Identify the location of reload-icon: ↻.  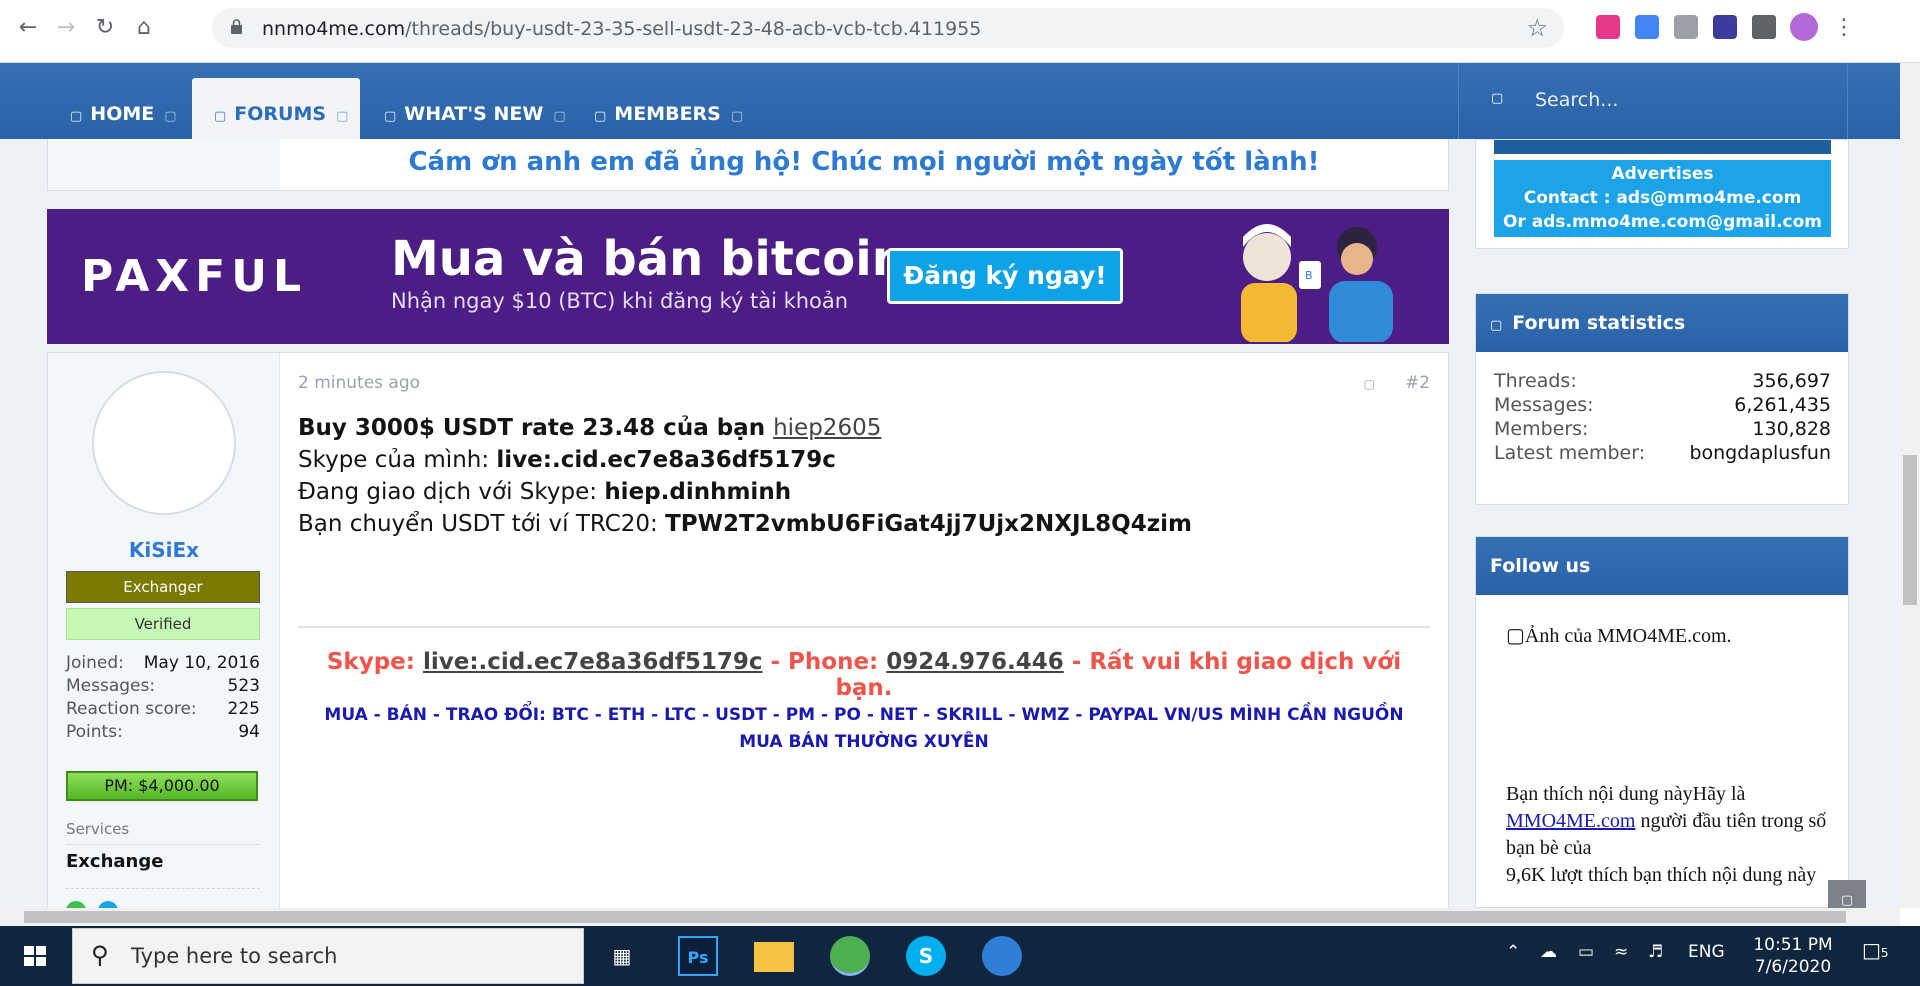
(105, 28).